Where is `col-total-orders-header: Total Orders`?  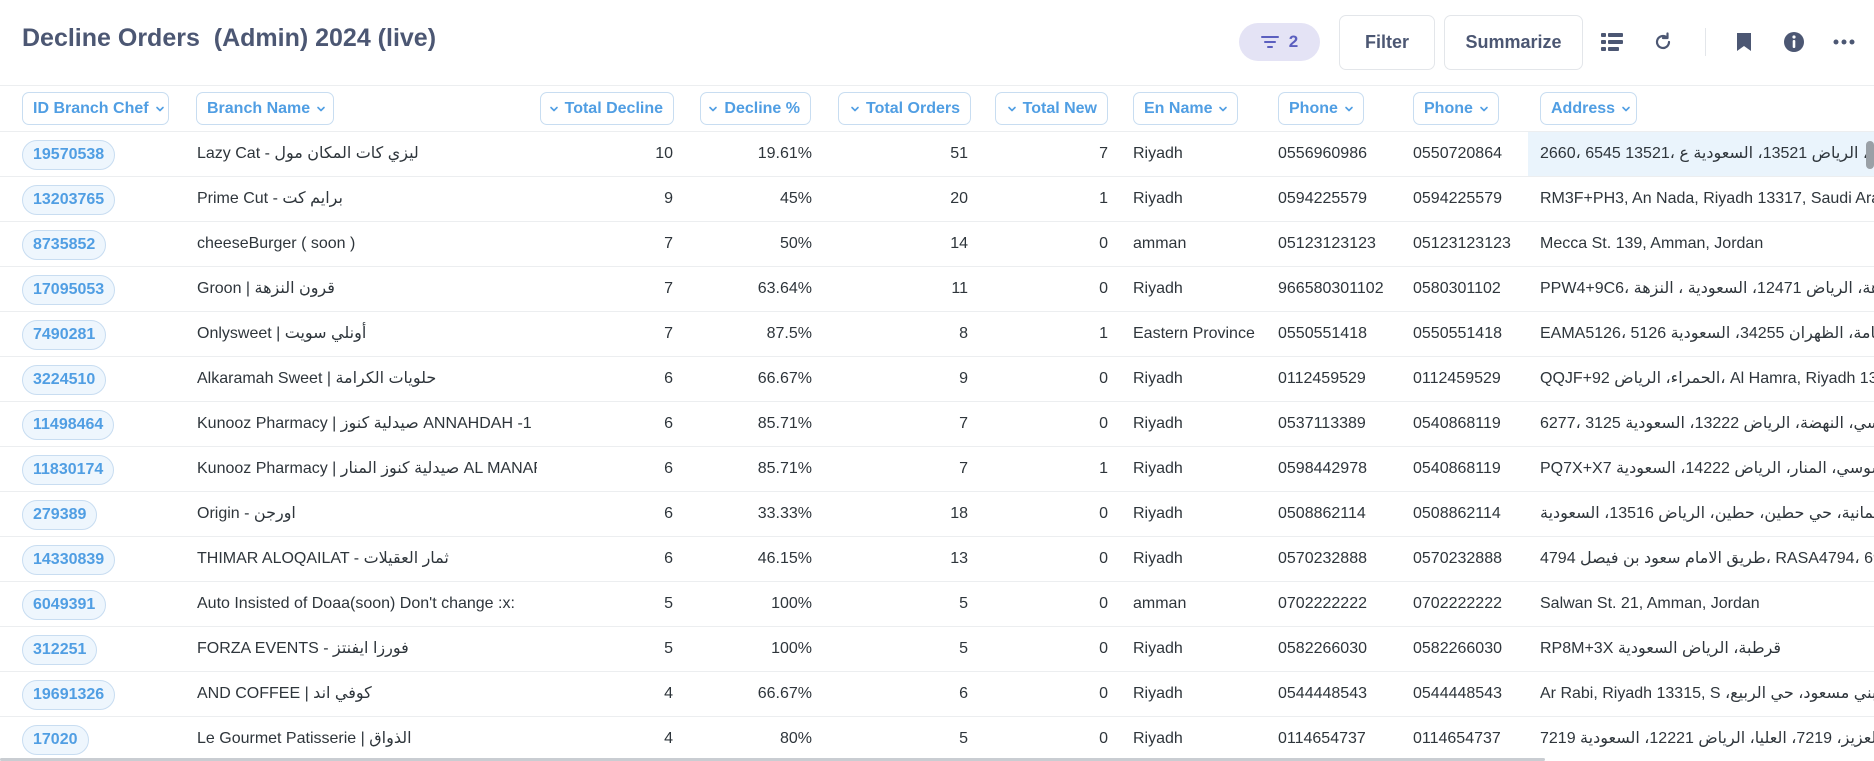 col-total-orders-header: Total Orders is located at coordinates (904, 108).